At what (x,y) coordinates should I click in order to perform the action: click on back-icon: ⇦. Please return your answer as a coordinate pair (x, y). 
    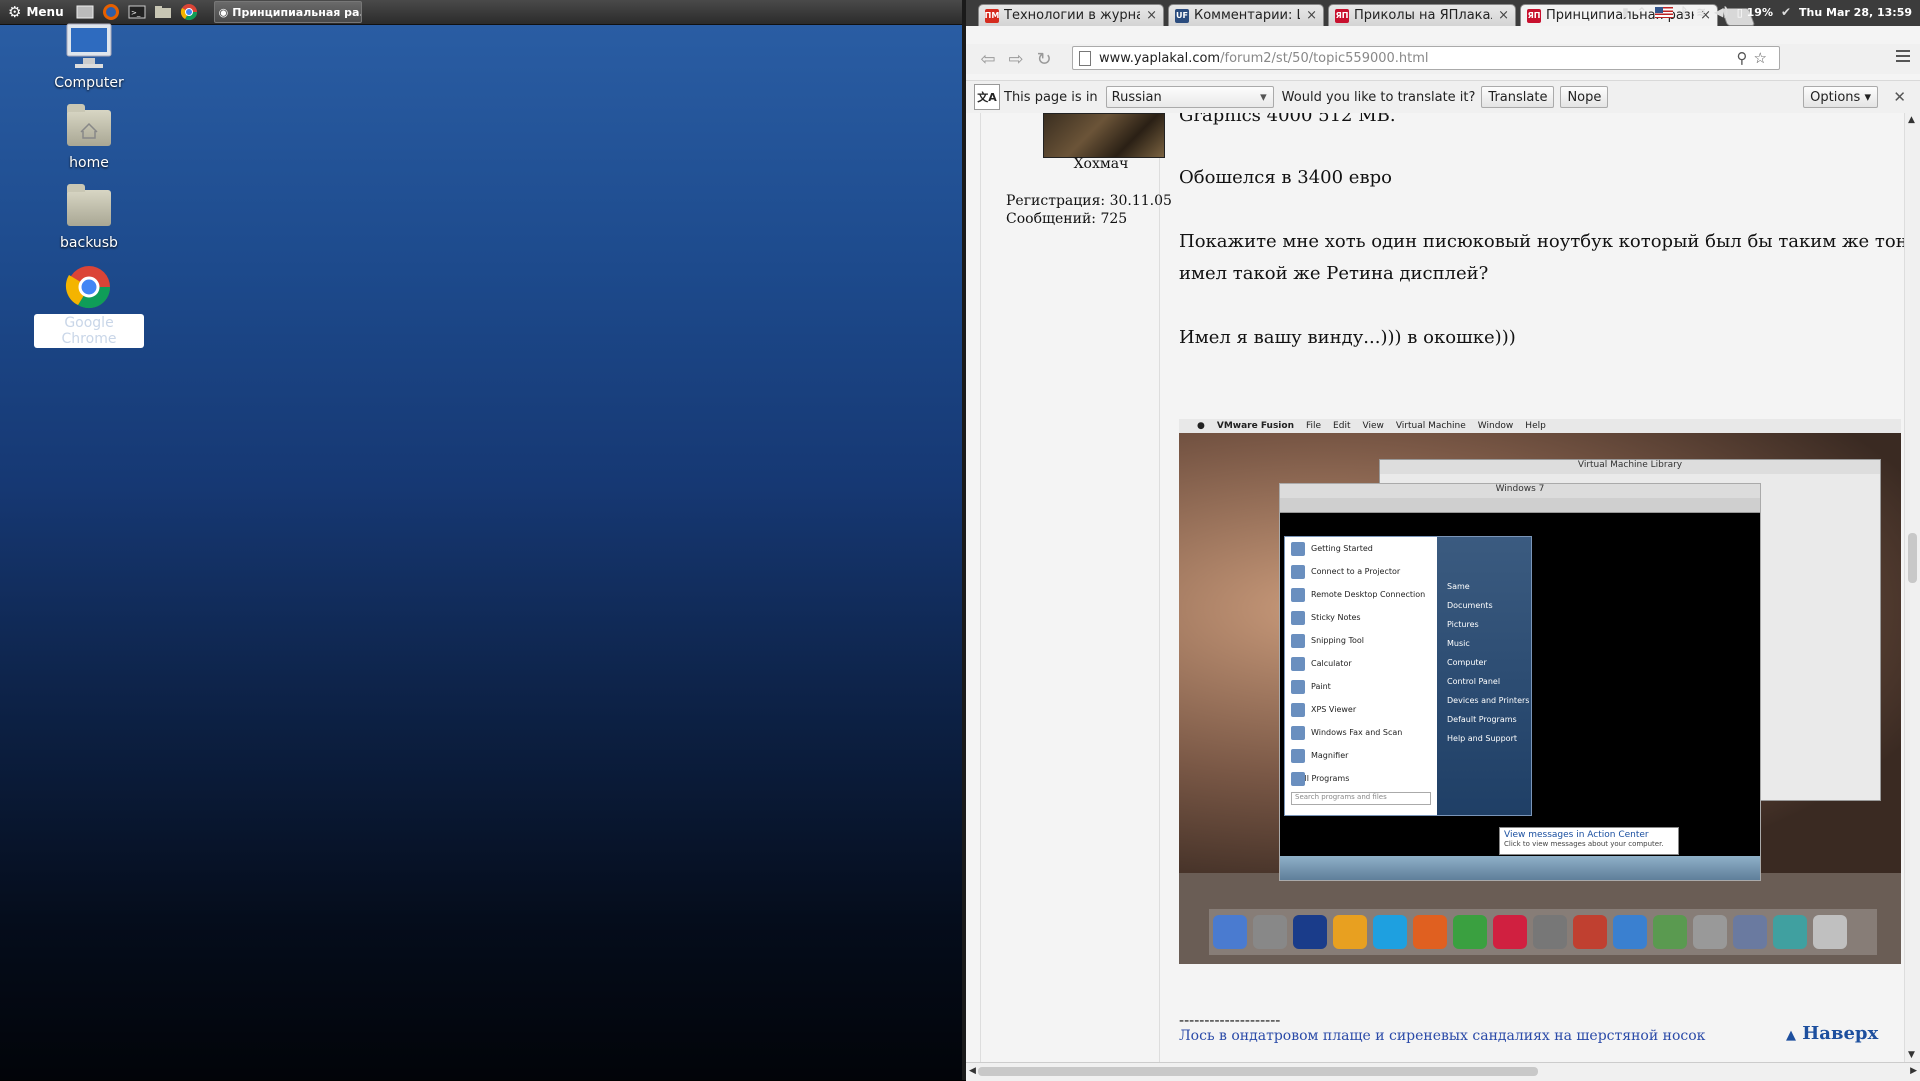
    Looking at the image, I should click on (988, 59).